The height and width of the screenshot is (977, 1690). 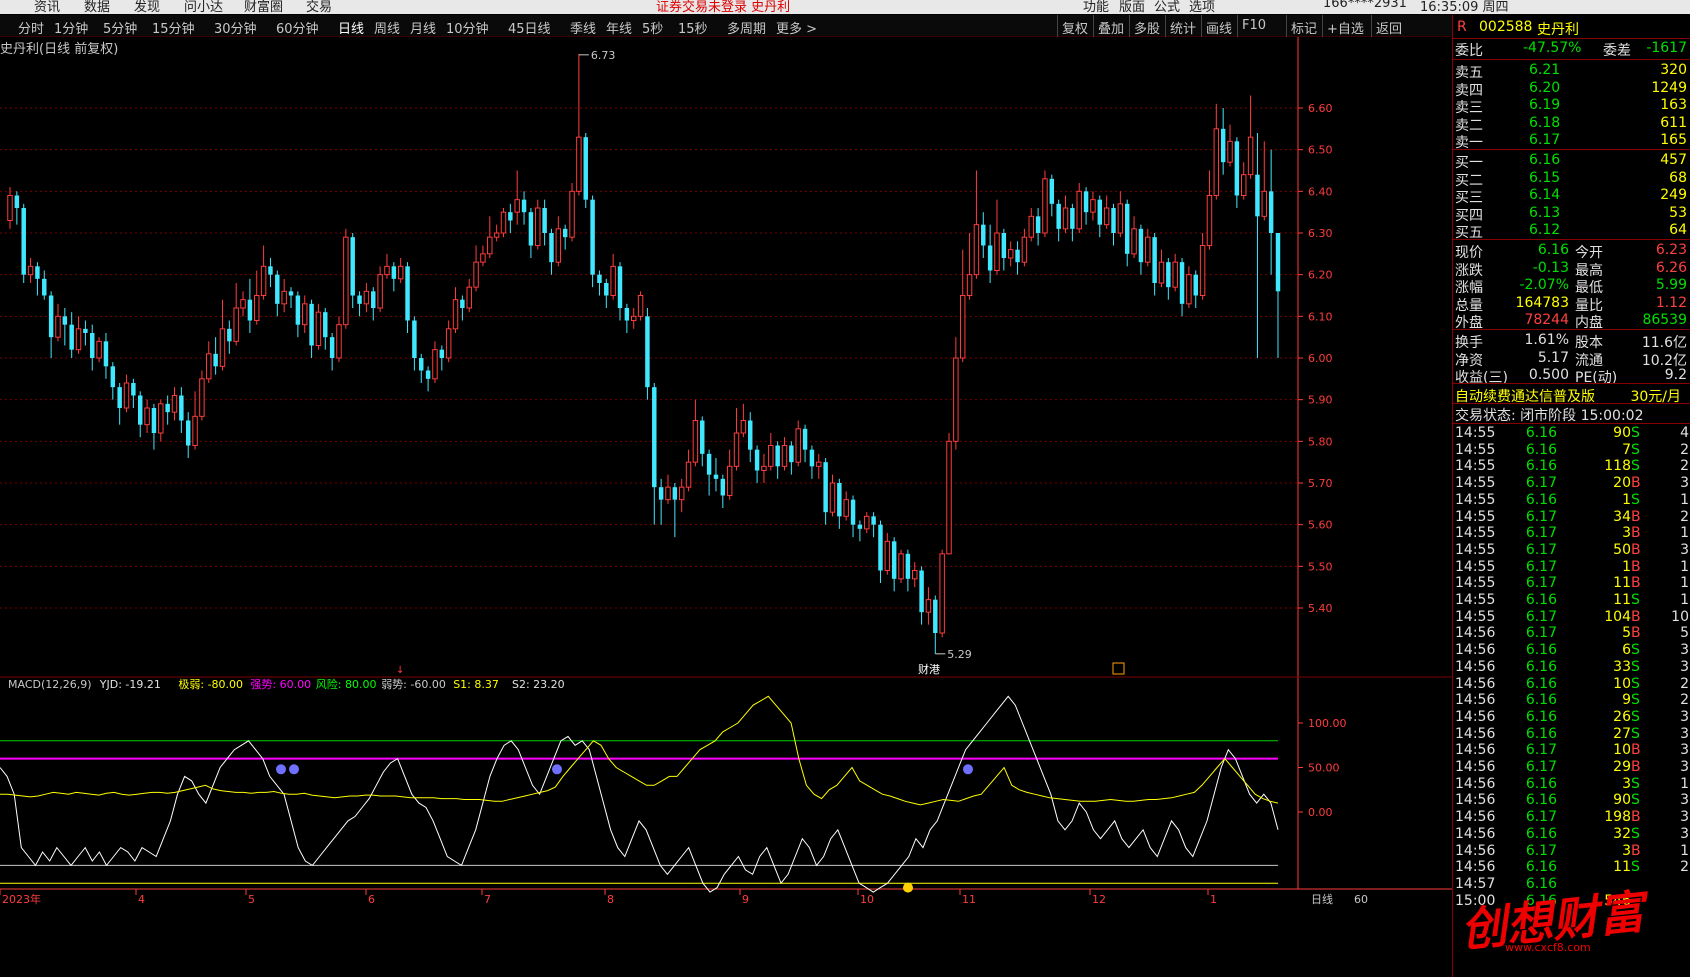 What do you see at coordinates (1671, 302) in the screenshot?
I see `stat-value: 1.12` at bounding box center [1671, 302].